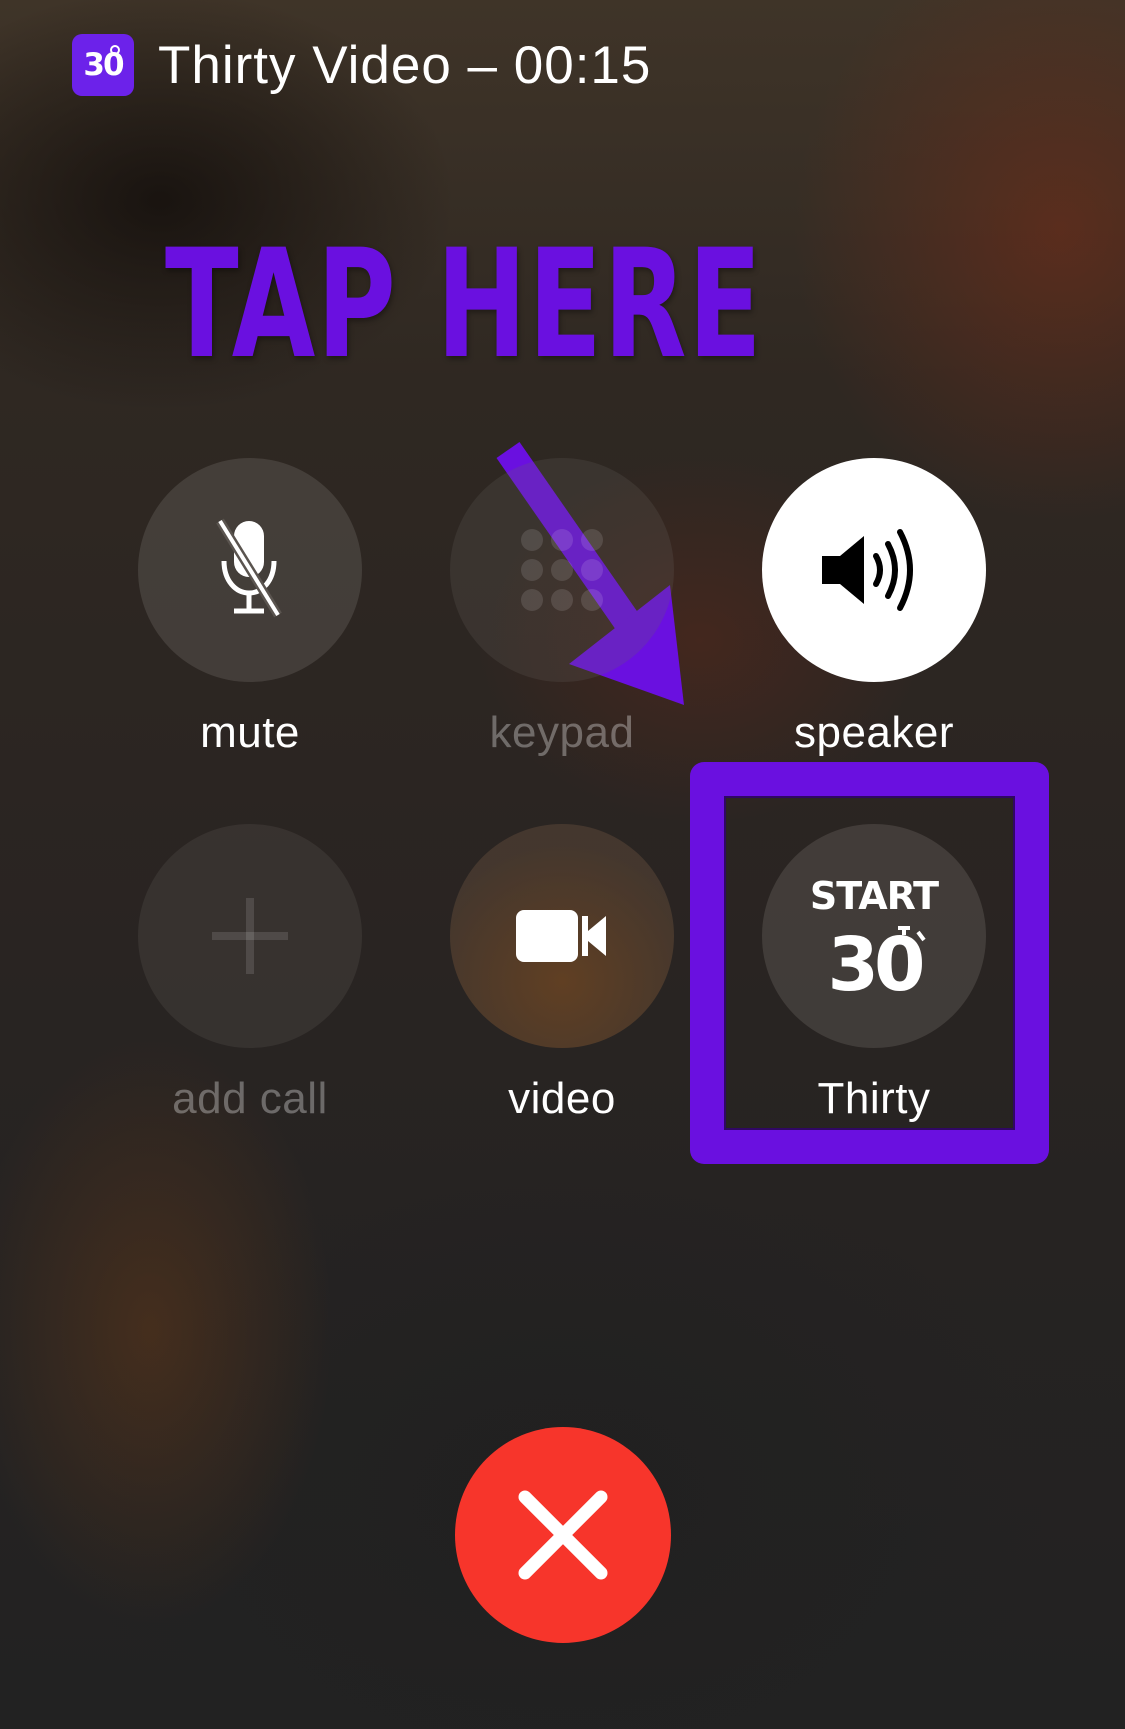  I want to click on mute-button, so click(250, 570).